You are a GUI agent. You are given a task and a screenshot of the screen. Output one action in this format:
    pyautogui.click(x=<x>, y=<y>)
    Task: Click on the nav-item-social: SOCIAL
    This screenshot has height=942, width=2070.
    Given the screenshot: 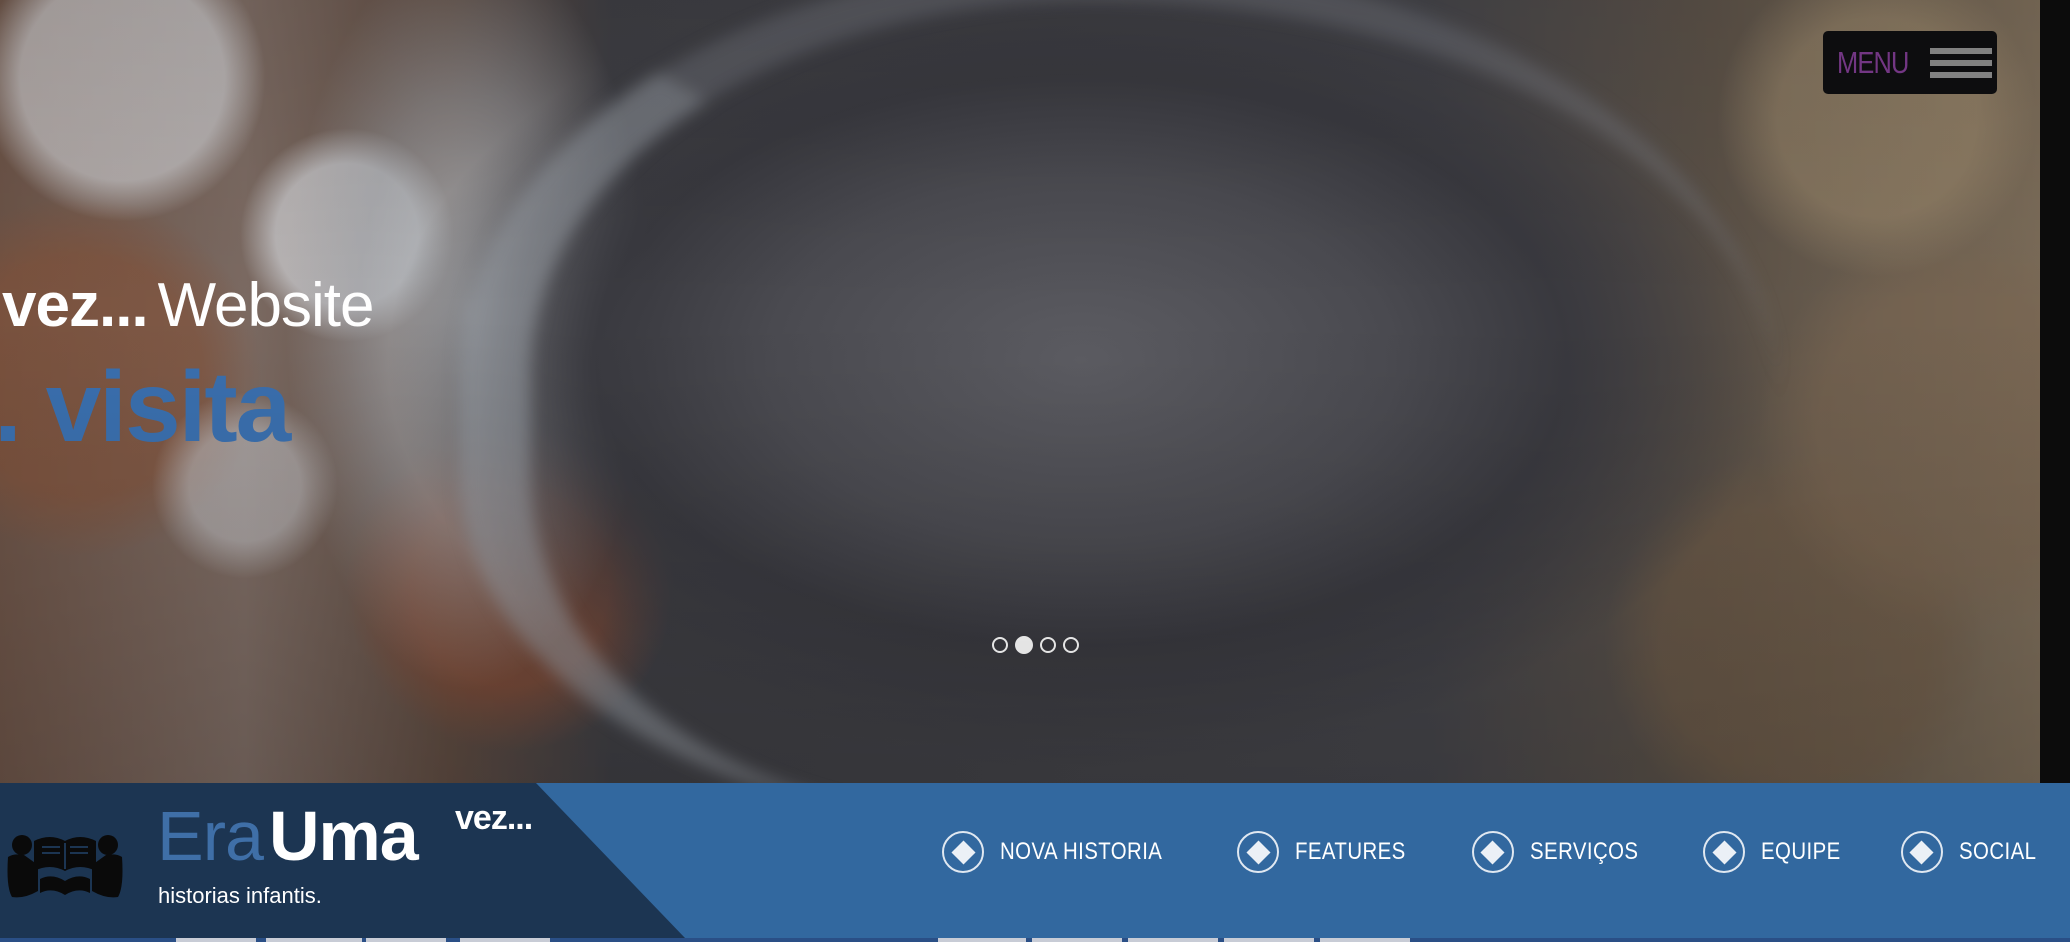 What is the action you would take?
    pyautogui.click(x=1975, y=852)
    